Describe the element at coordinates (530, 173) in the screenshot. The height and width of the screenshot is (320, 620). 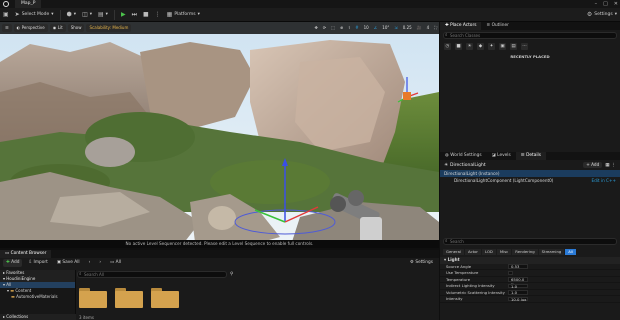
I see `component-row-instance: DirectionalLight (Instance)` at that location.